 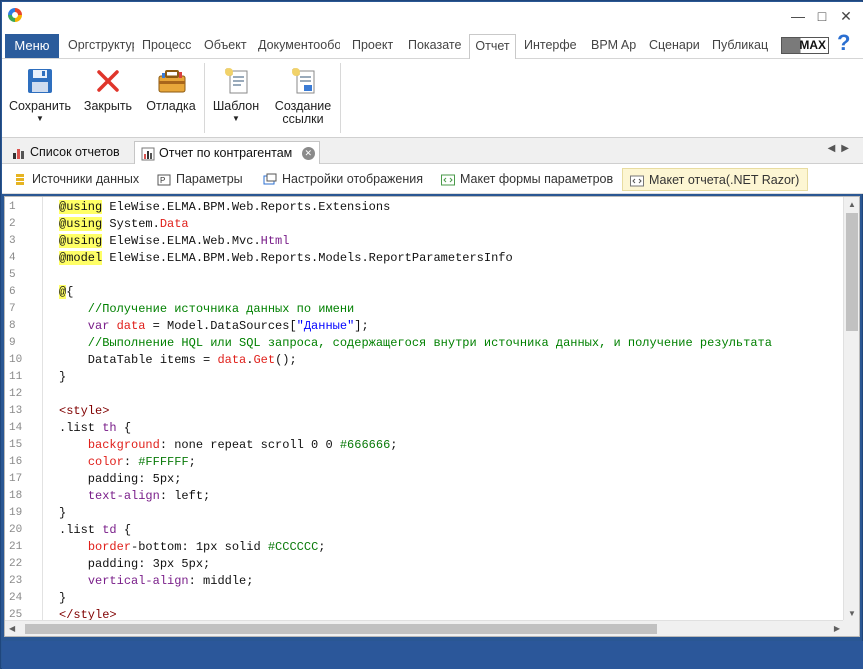 I want to click on tab-project: Проект, so click(x=374, y=46).